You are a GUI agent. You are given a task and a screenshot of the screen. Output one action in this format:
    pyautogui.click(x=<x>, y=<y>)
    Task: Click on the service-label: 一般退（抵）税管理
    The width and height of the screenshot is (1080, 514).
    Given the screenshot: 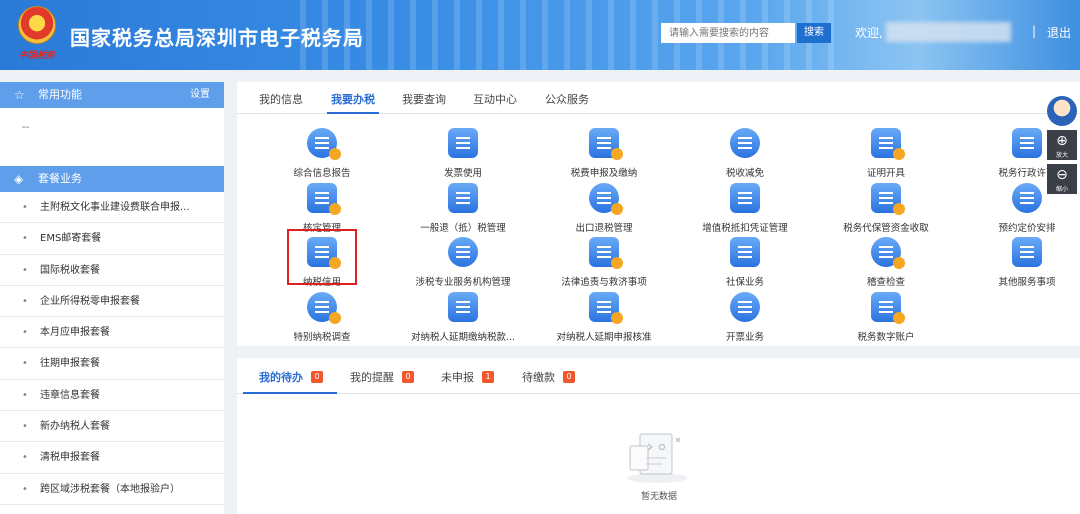 What is the action you would take?
    pyautogui.click(x=463, y=228)
    